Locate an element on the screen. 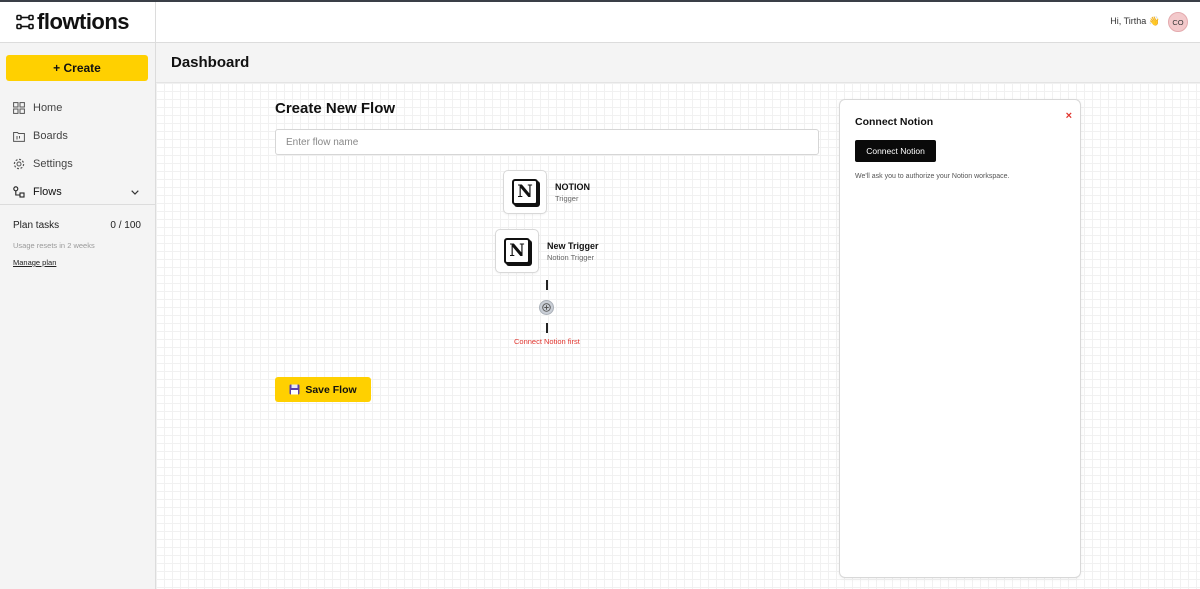  plus-icon is located at coordinates (546, 307).